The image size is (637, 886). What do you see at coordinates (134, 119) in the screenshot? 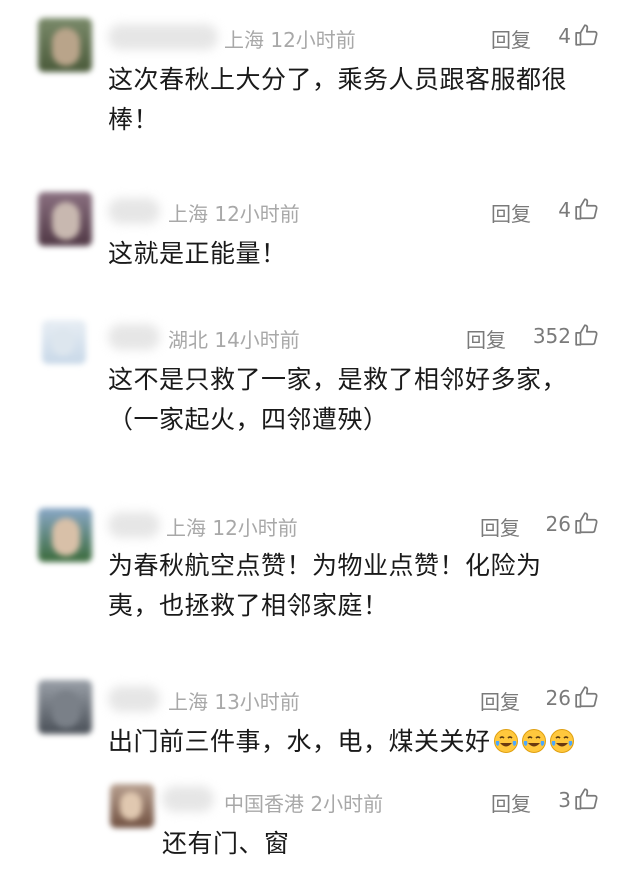
I see `comment-text-line: 棒！` at bounding box center [134, 119].